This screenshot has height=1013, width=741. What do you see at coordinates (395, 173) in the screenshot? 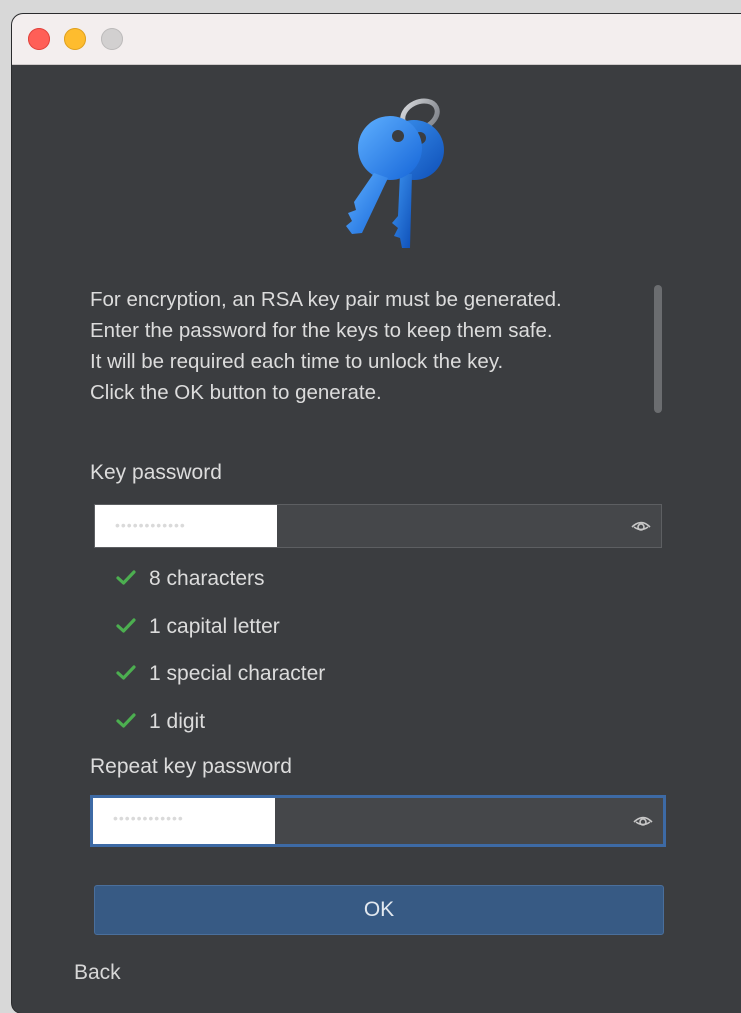
I see `keys-icon` at bounding box center [395, 173].